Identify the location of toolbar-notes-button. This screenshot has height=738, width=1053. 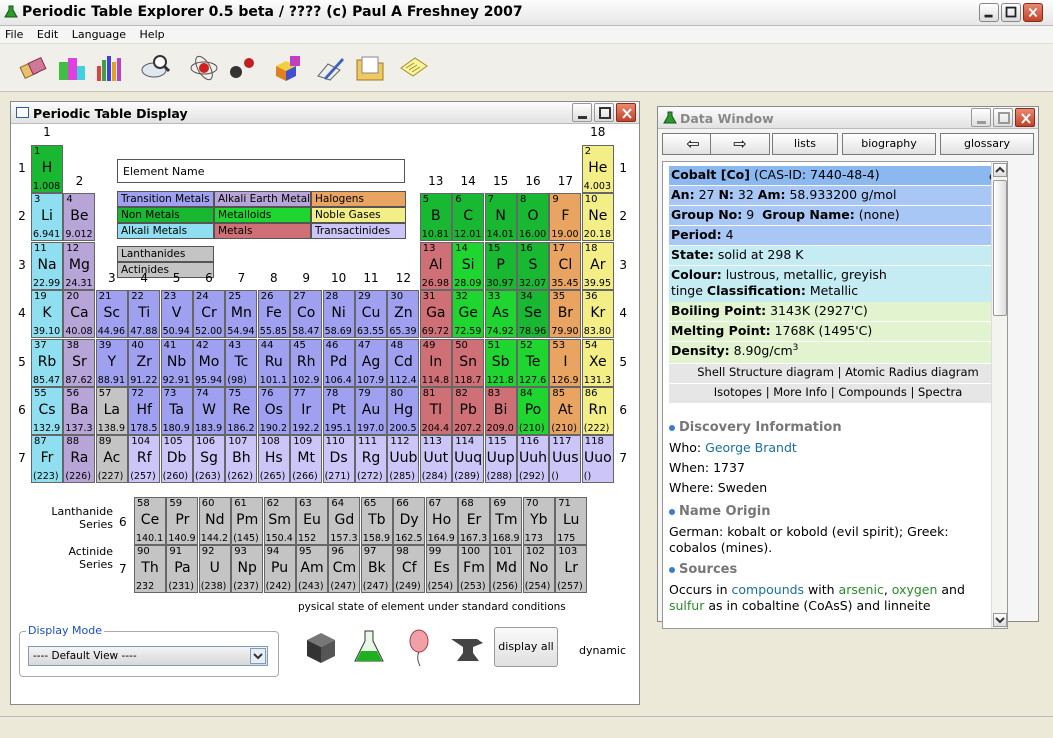
(414, 68).